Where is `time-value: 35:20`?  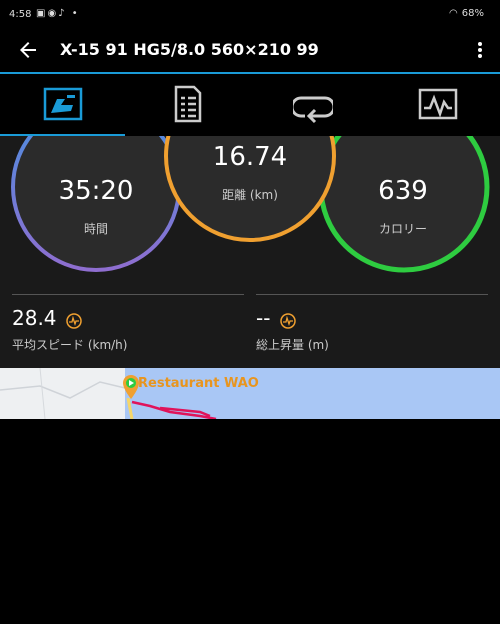 time-value: 35:20 is located at coordinates (96, 191).